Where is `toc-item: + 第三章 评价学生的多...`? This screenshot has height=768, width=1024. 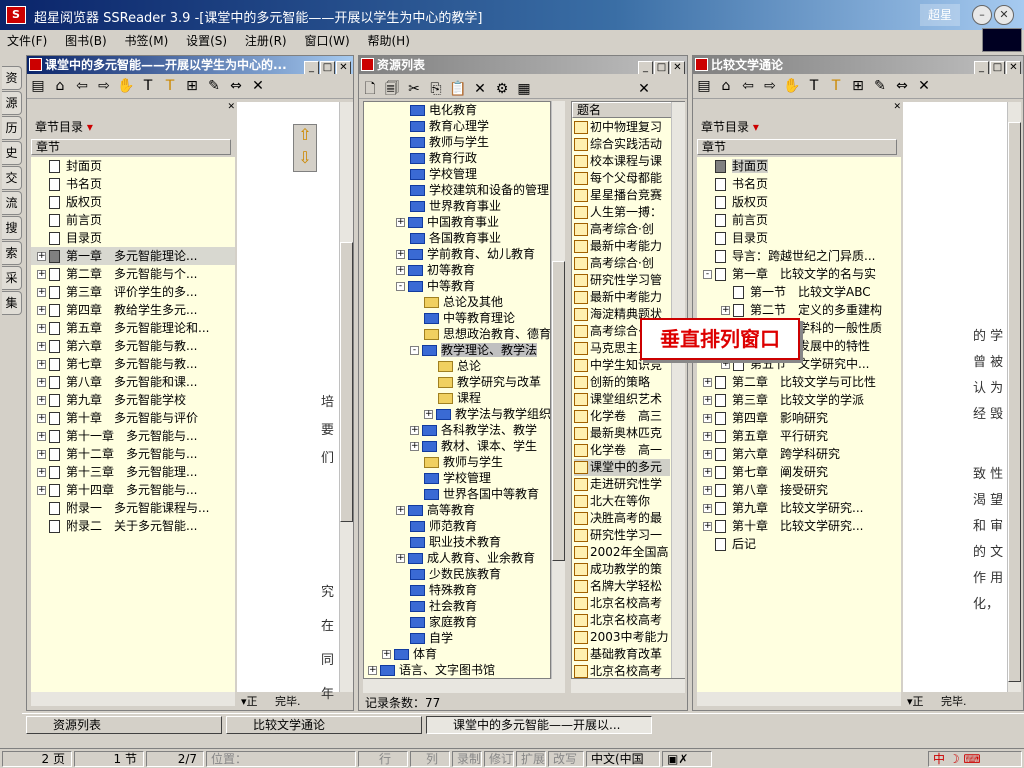
toc-item: + 第三章 评价学生的多... is located at coordinates (133, 292).